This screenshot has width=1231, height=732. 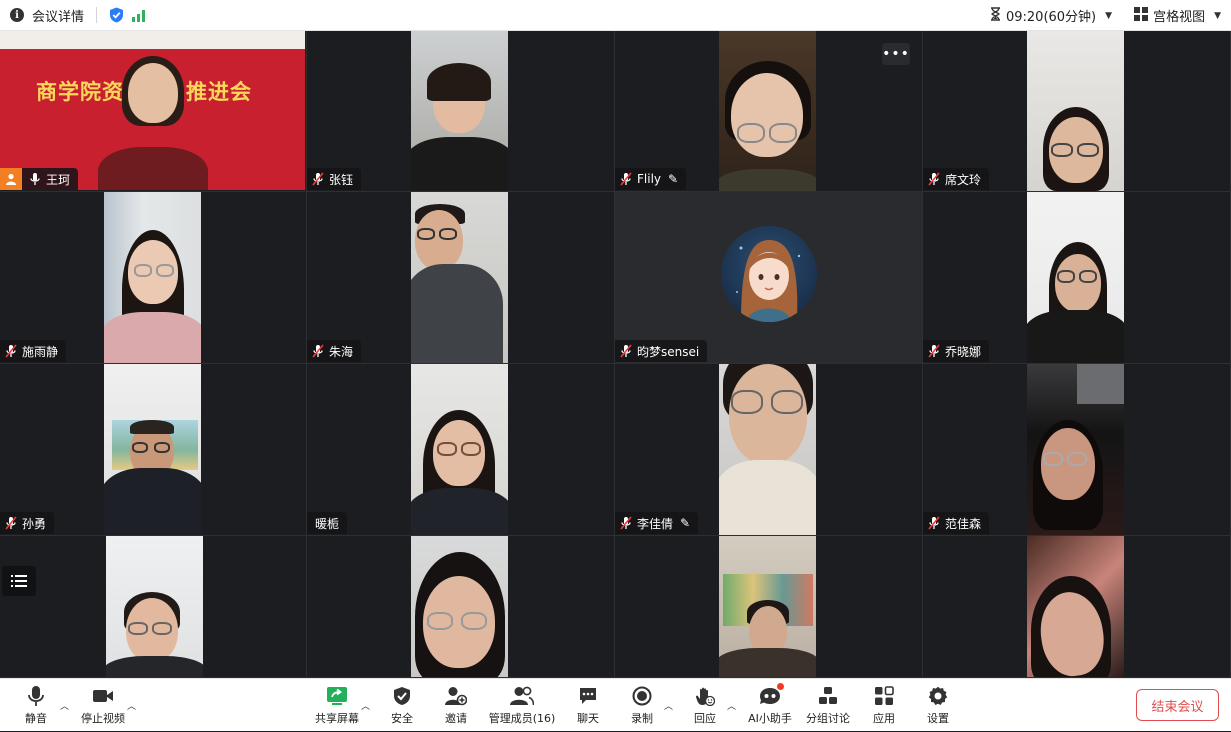 What do you see at coordinates (938, 696) in the screenshot?
I see `gear-icon` at bounding box center [938, 696].